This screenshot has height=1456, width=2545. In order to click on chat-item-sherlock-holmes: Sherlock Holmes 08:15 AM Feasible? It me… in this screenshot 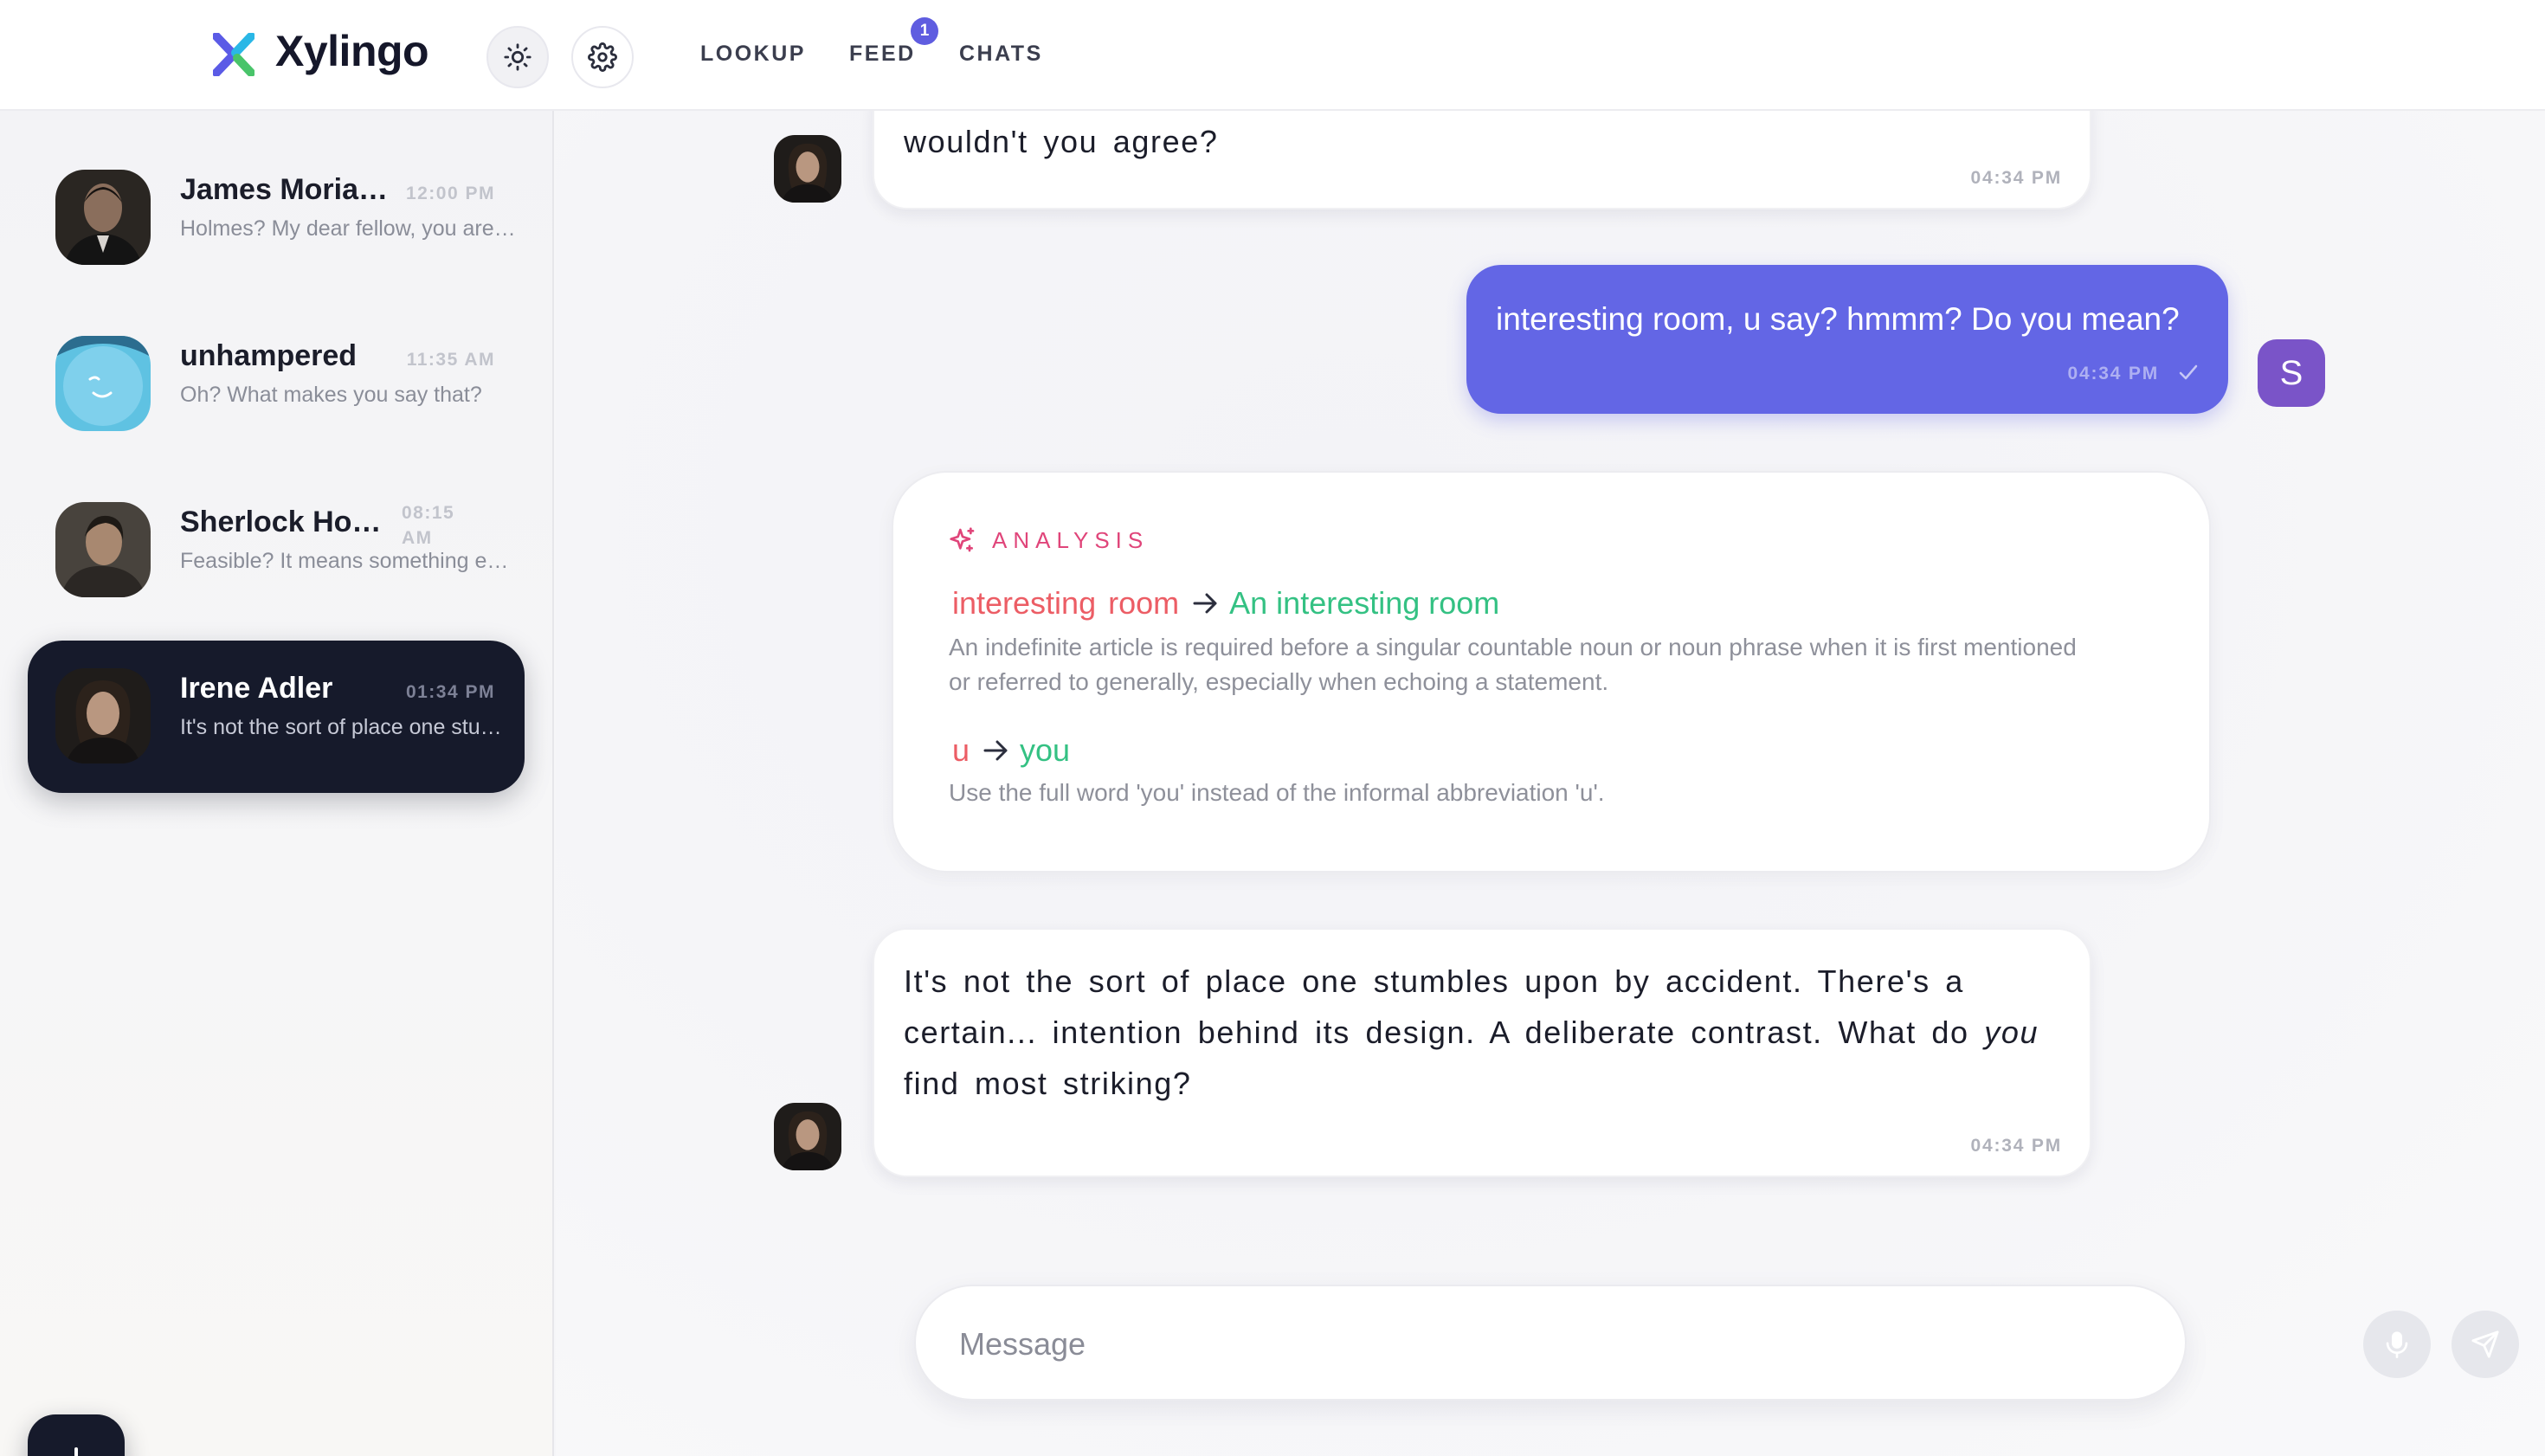, I will do `click(276, 550)`.